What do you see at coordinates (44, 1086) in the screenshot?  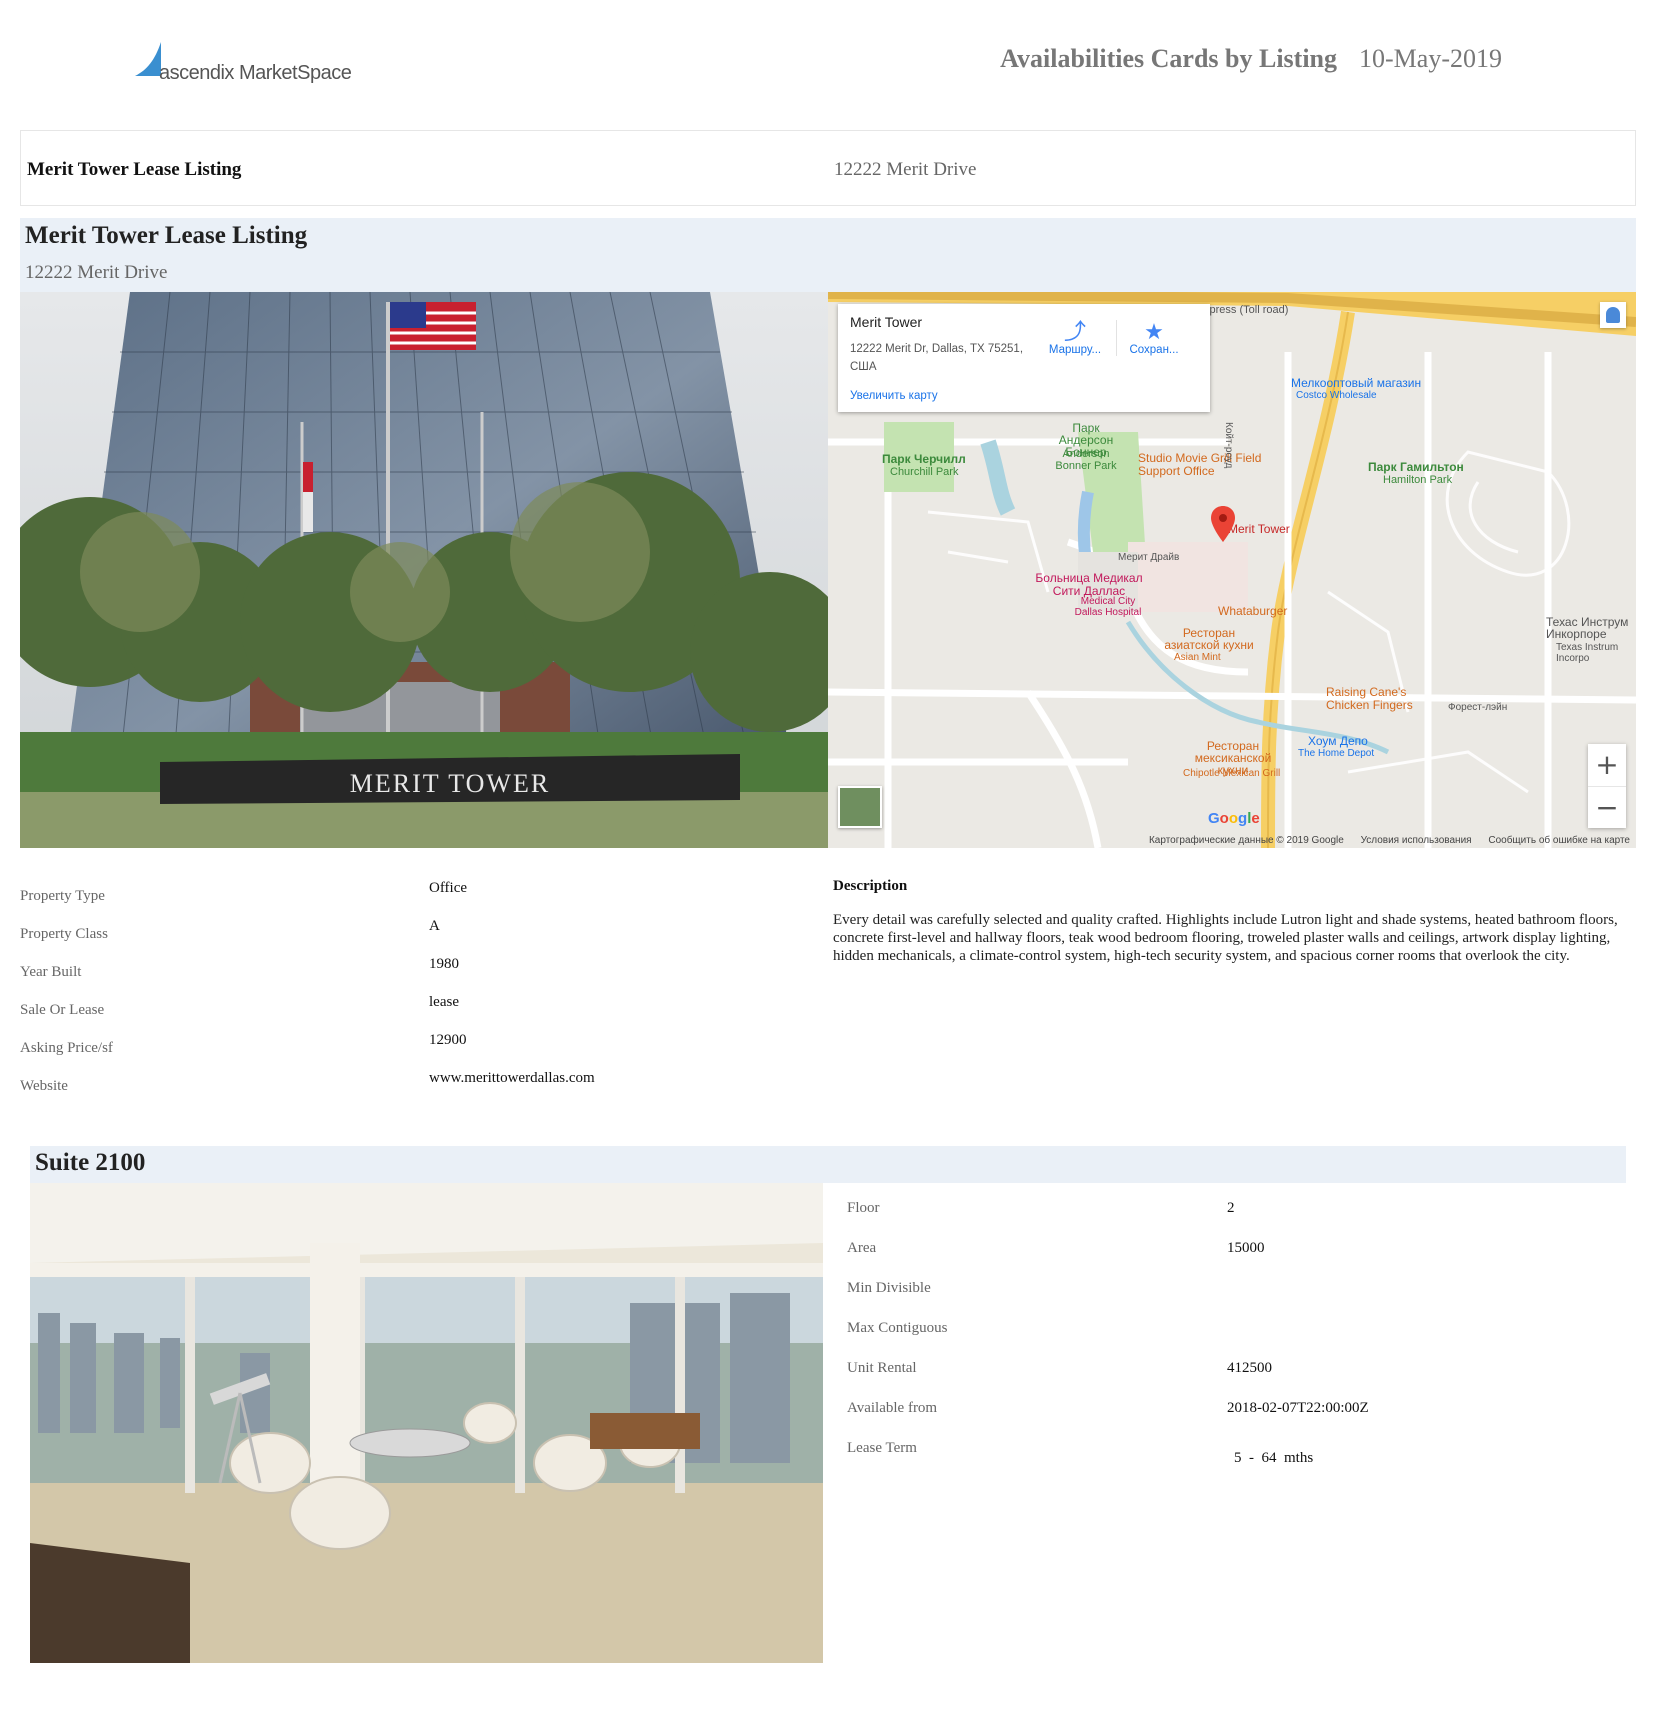 I see `property-label: Website` at bounding box center [44, 1086].